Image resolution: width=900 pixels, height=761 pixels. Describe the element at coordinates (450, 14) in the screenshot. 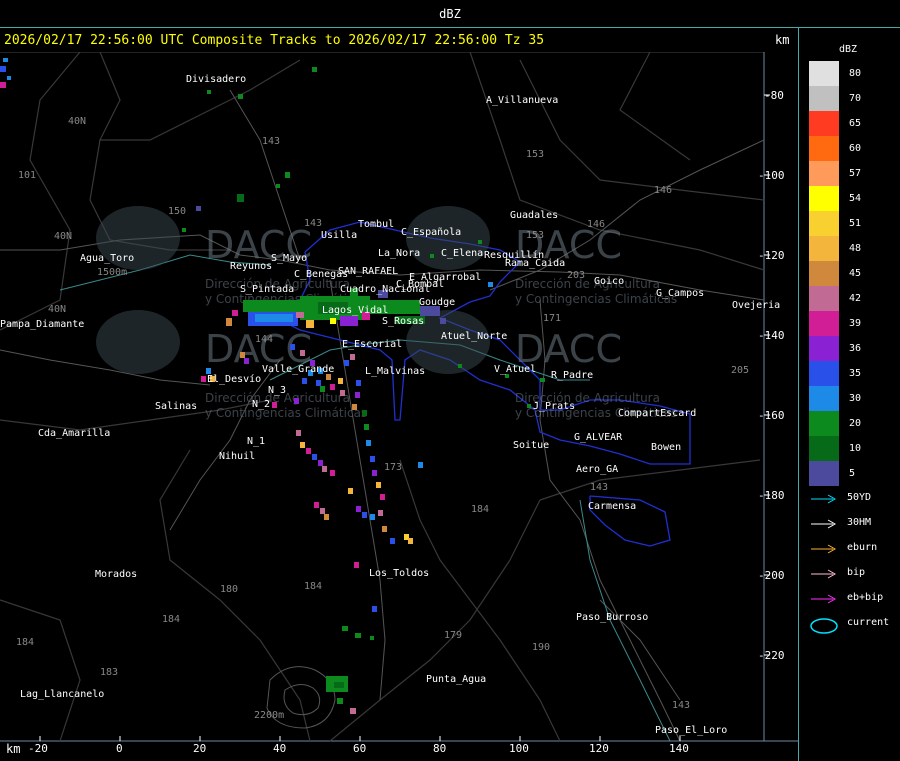

I see `window-title: dBZ` at that location.